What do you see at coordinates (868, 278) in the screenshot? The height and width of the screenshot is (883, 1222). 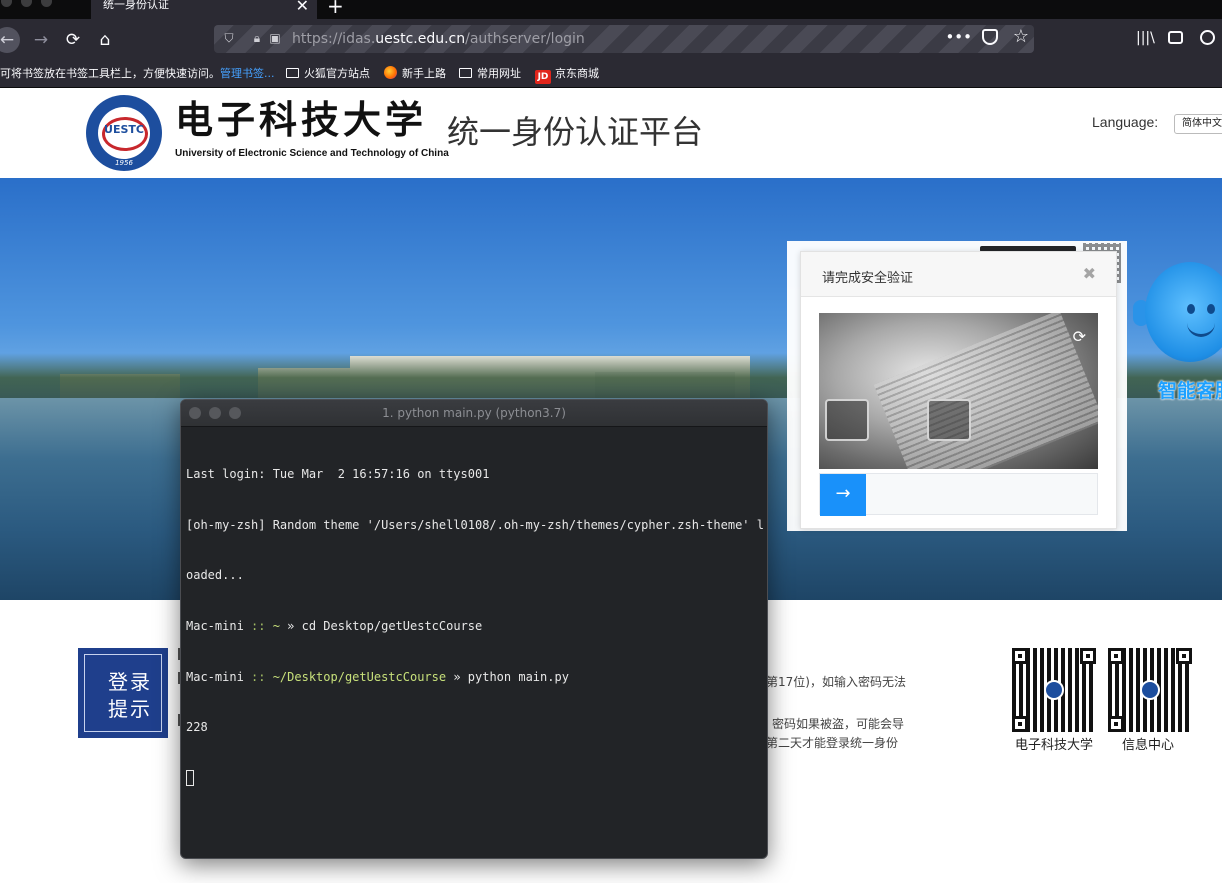 I see `captcha-title: 请完成安全验证` at bounding box center [868, 278].